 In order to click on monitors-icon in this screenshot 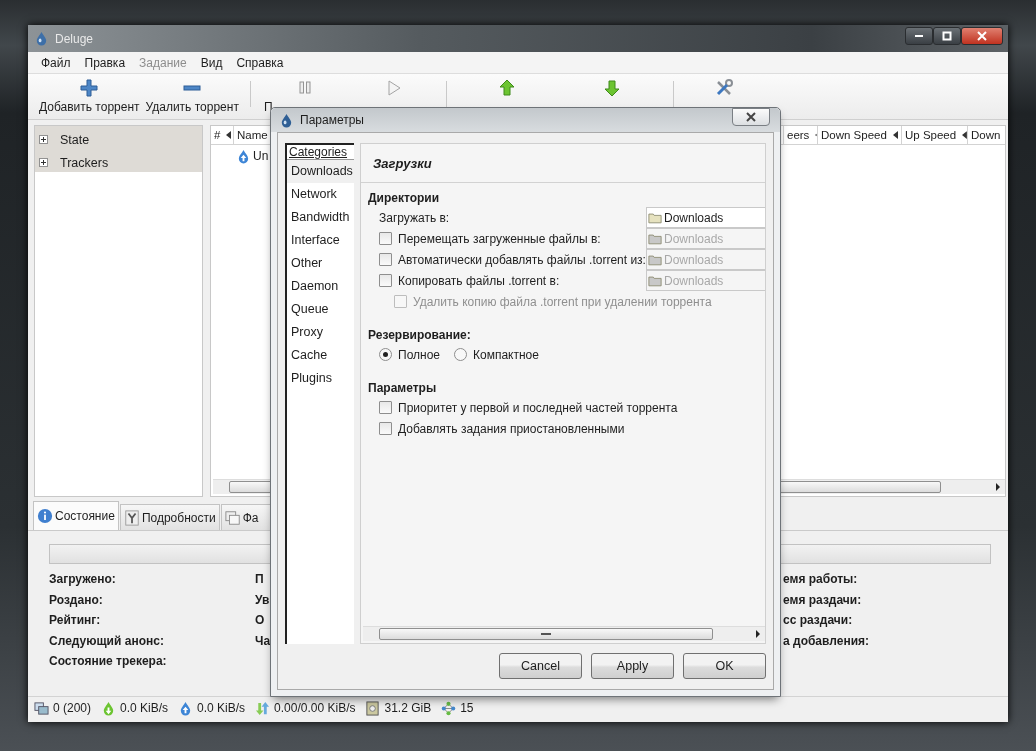, I will do `click(41, 708)`.